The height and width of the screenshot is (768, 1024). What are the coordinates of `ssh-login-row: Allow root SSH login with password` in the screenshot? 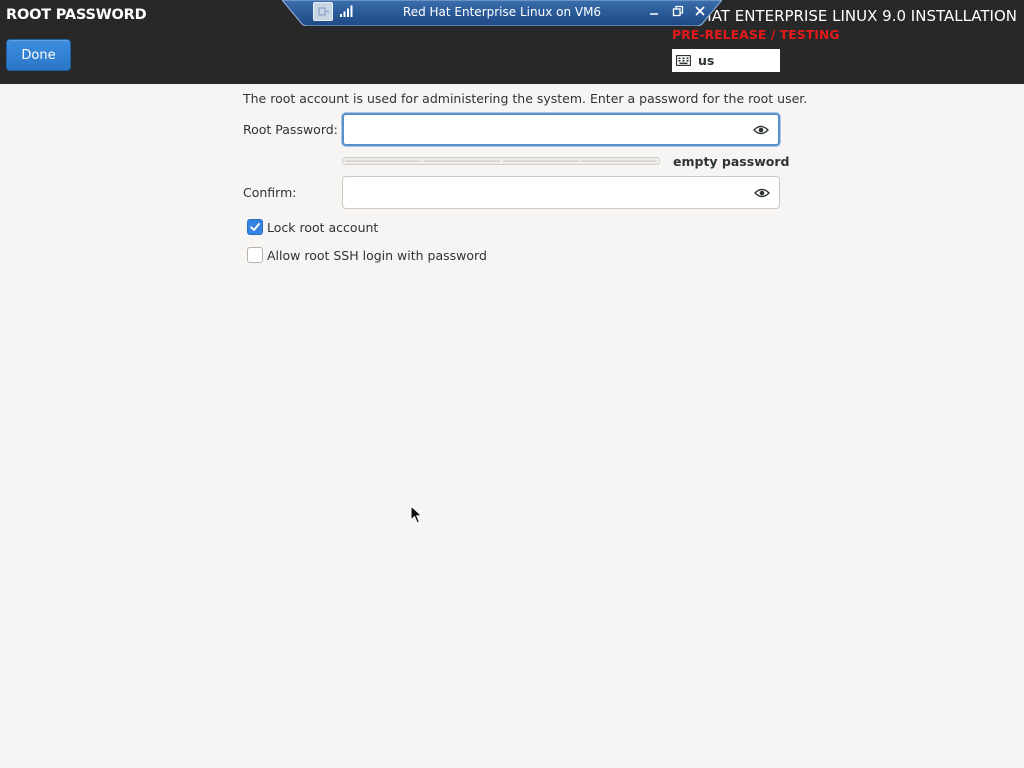 It's located at (367, 255).